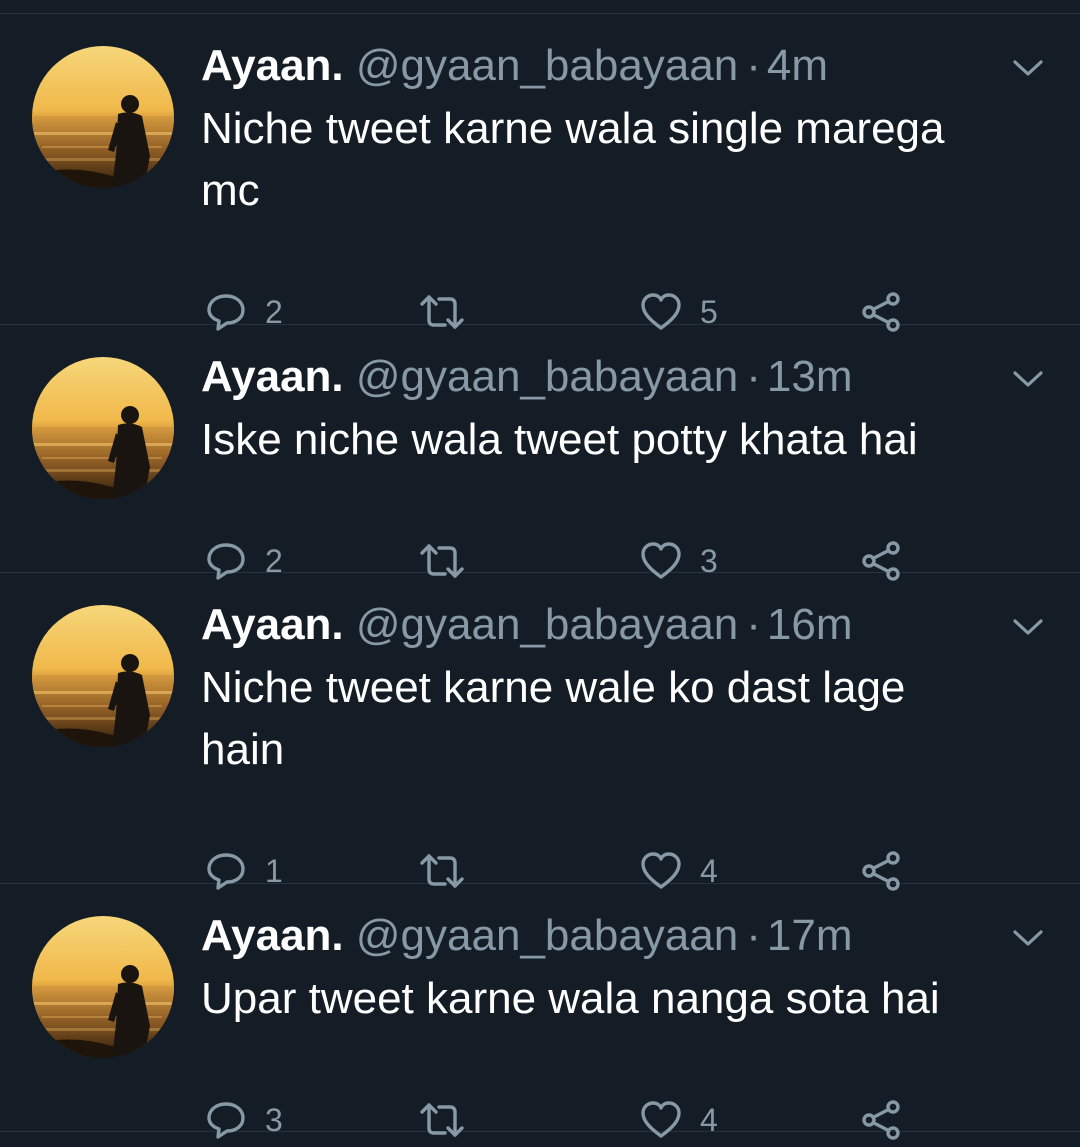 This screenshot has height=1147, width=1080. What do you see at coordinates (661, 1120) in the screenshot?
I see `heart-icon` at bounding box center [661, 1120].